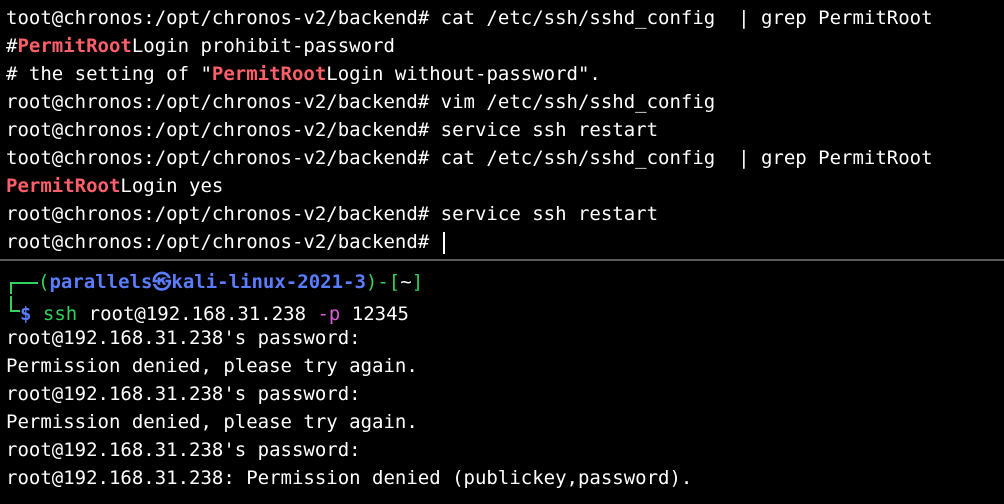 The width and height of the screenshot is (1004, 504). Describe the element at coordinates (406, 282) in the screenshot. I see `prompt-directory: ~` at that location.